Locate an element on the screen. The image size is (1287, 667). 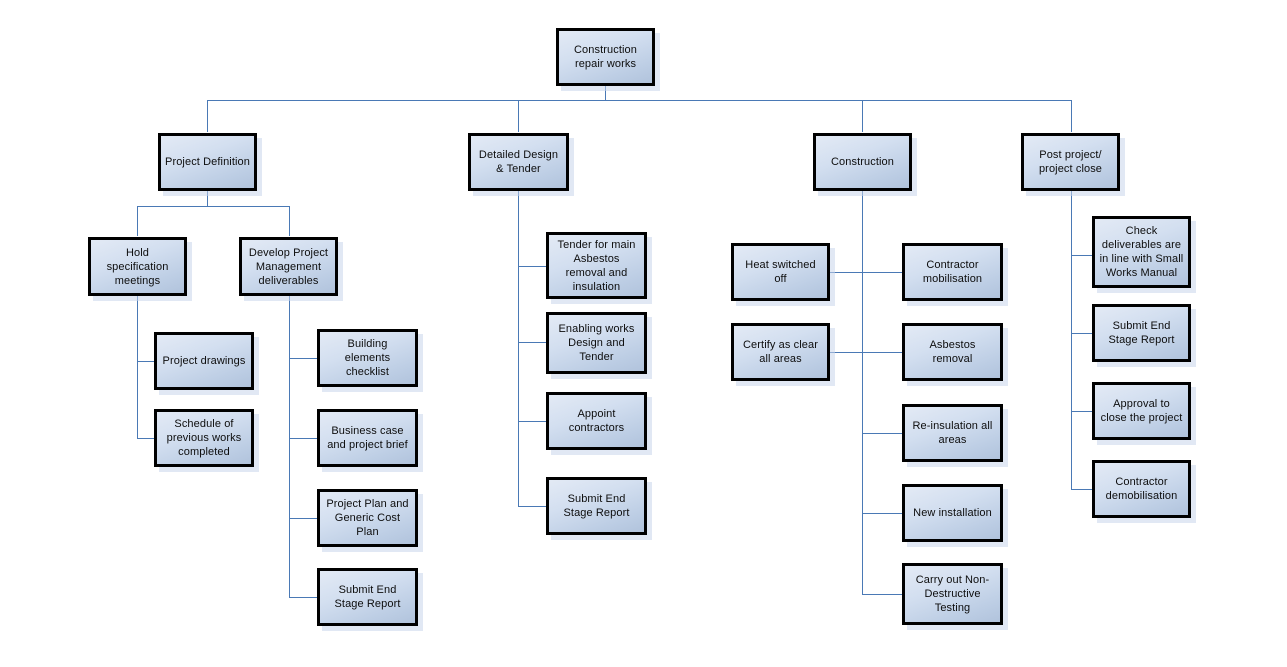
node-contractor-mobilisation: Contractor mobilisation is located at coordinates (952, 272).